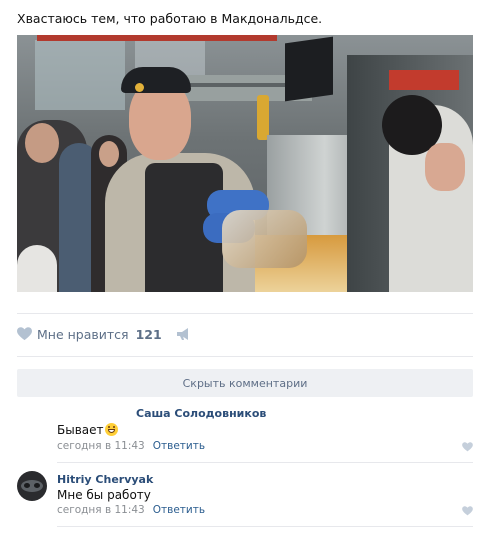 Image resolution: width=487 pixels, height=533 pixels. What do you see at coordinates (111, 429) in the screenshot?
I see `grinning-face-icon` at bounding box center [111, 429].